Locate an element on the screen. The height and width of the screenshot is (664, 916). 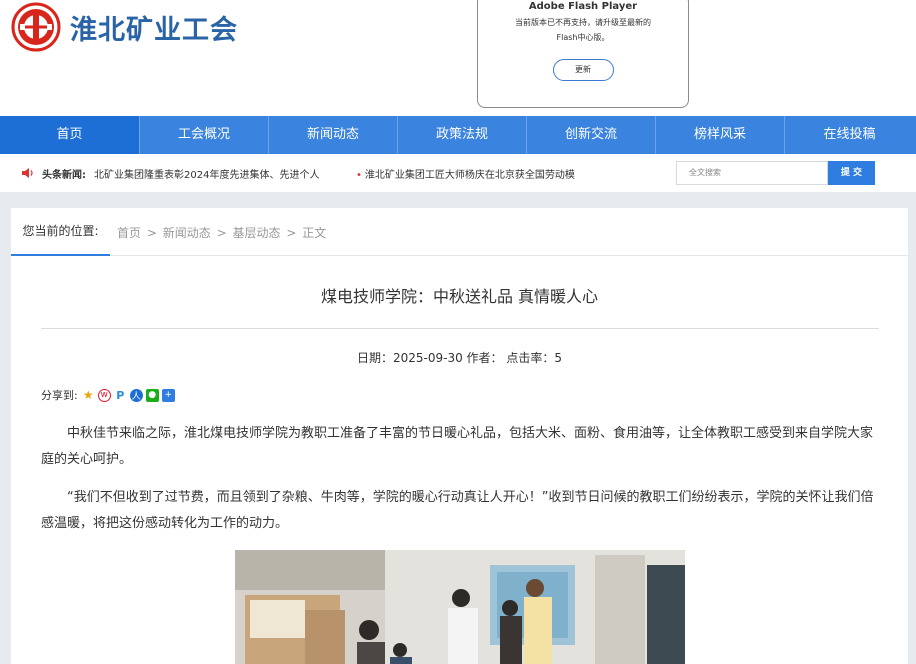
breadcrumb: 您当前的位置: 首页 > 新闻动态 > 基层动态 > 正文 is located at coordinates (459, 232).